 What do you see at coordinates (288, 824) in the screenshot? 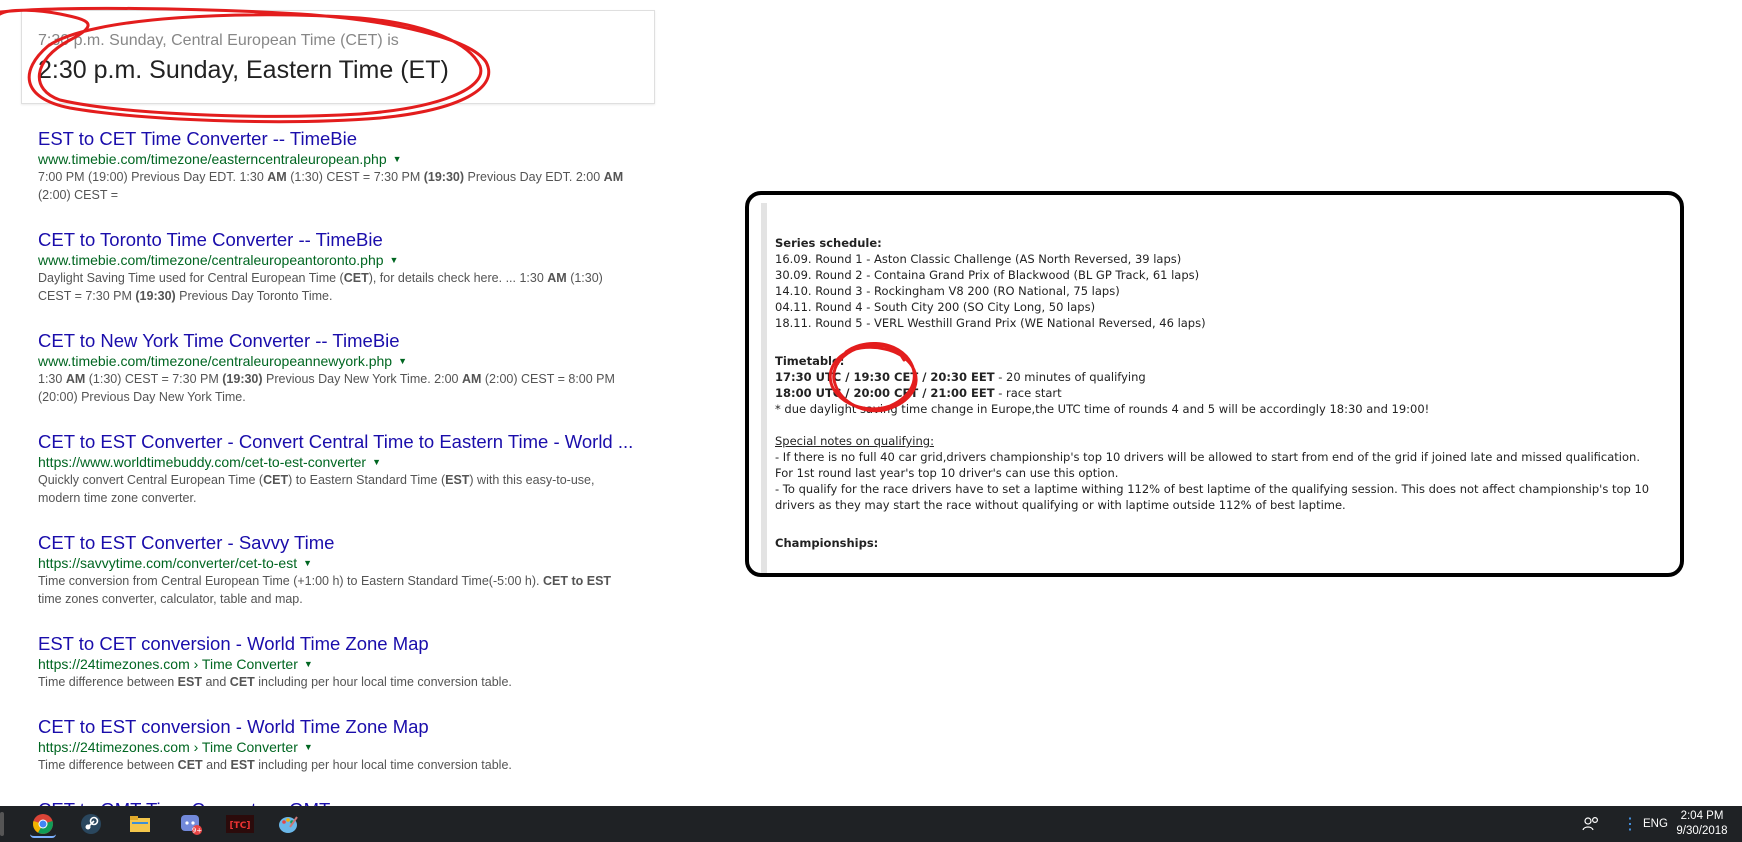
I see `paint-icon` at bounding box center [288, 824].